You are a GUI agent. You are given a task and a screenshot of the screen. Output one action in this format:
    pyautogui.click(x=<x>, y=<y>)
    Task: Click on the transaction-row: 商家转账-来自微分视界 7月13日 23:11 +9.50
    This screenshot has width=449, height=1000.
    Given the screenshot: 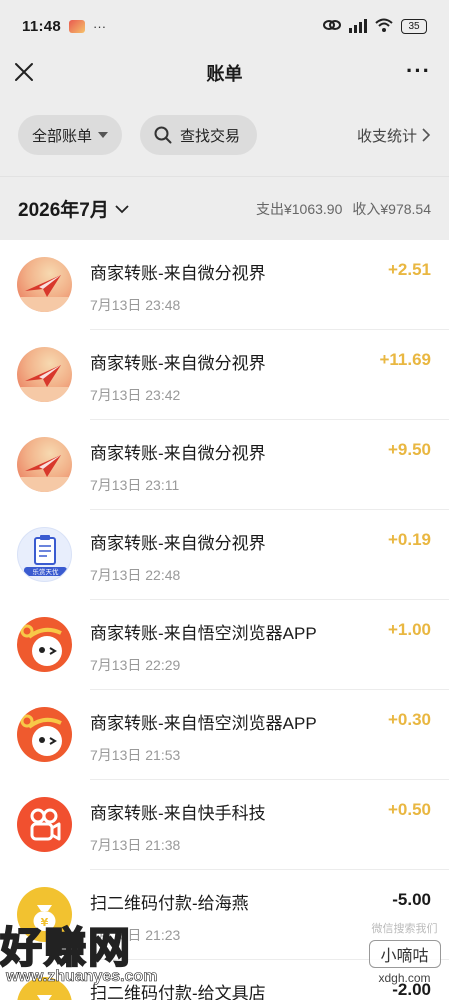 What is the action you would take?
    pyautogui.click(x=224, y=465)
    